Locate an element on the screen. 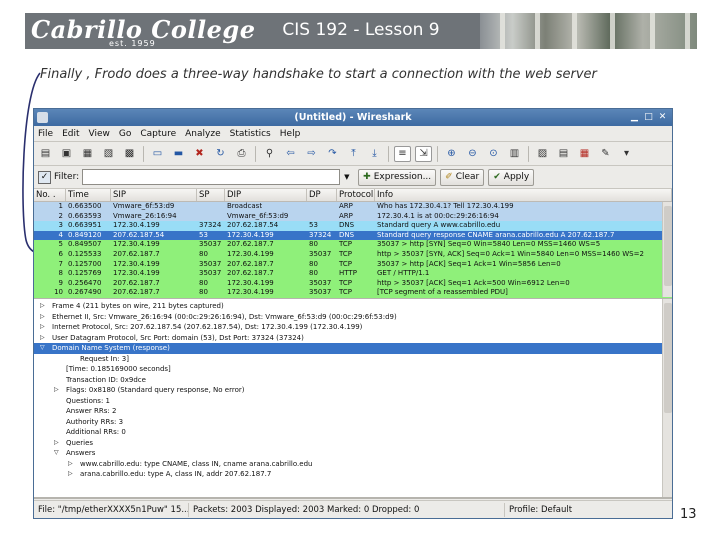 The width and height of the screenshot is (720, 540). detail-row: Additional RRs: 0 is located at coordinates (353, 432).